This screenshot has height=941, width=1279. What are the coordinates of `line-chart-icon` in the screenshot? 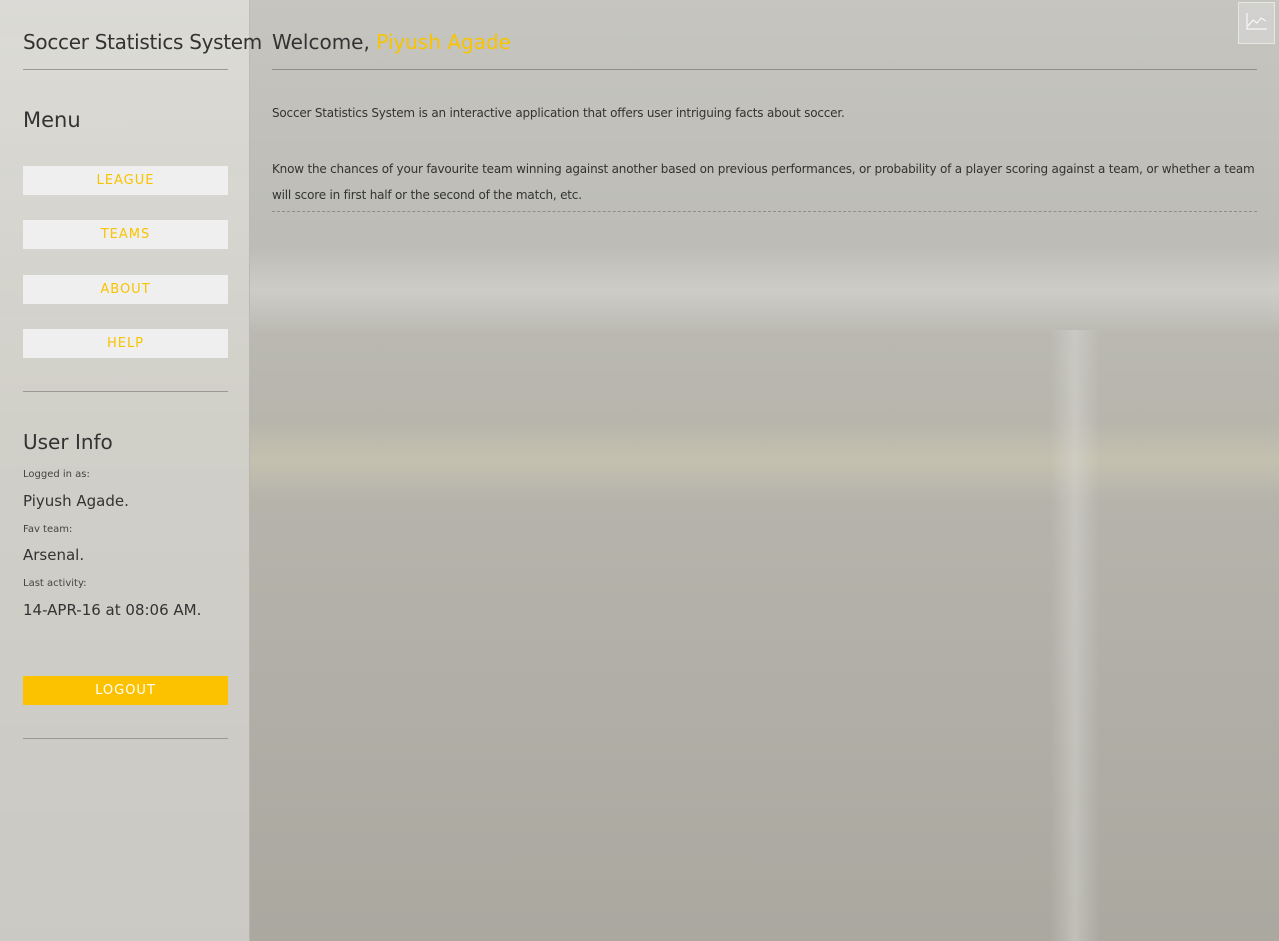 It's located at (1257, 23).